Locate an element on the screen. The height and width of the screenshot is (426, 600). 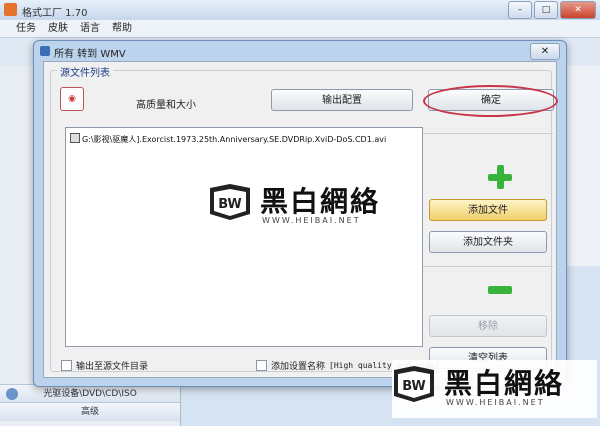
menu-language: 语言 is located at coordinates (90, 28).